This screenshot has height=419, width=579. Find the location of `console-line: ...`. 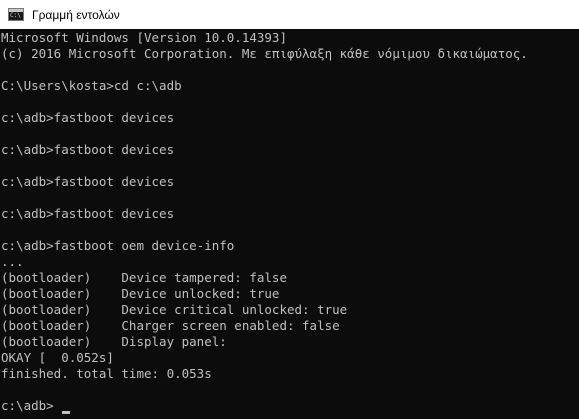

console-line: ... is located at coordinates (12, 261).